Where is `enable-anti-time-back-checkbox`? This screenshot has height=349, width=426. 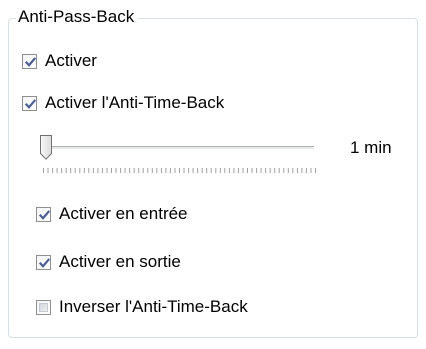
enable-anti-time-back-checkbox is located at coordinates (29, 103).